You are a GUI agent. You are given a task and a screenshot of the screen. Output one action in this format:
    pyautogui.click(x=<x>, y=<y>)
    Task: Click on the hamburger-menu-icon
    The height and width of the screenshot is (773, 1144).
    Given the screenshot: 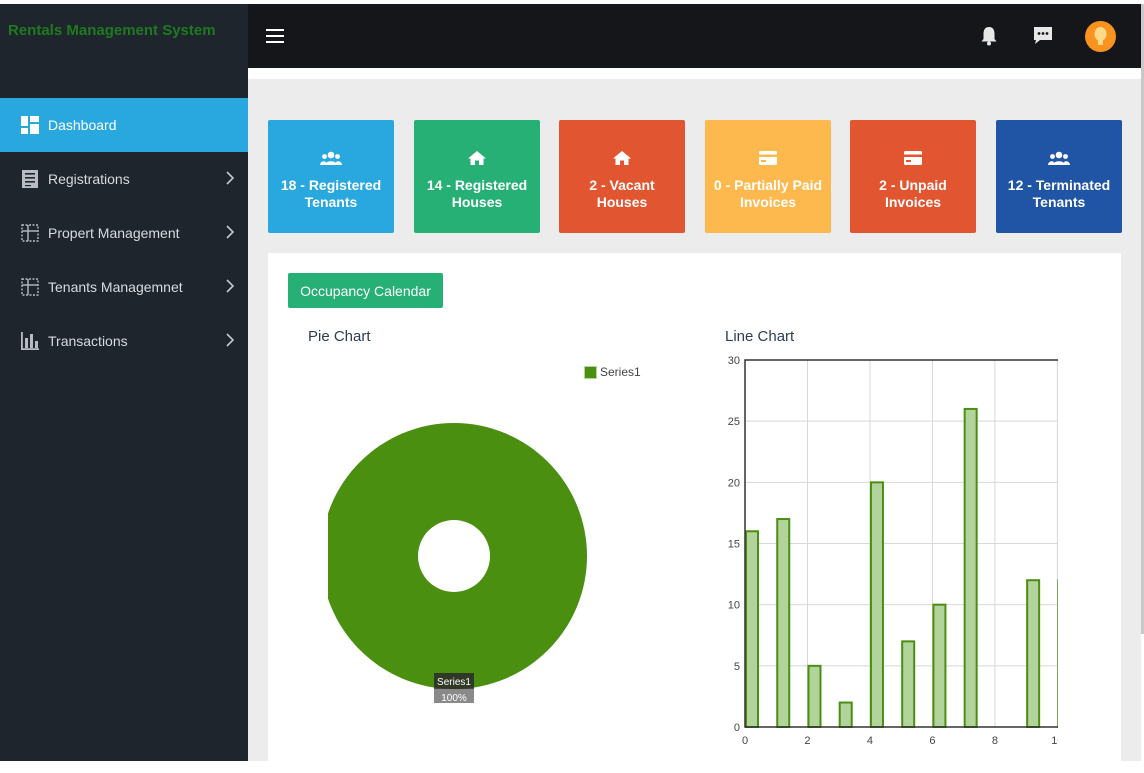 What is the action you would take?
    pyautogui.click(x=275, y=36)
    